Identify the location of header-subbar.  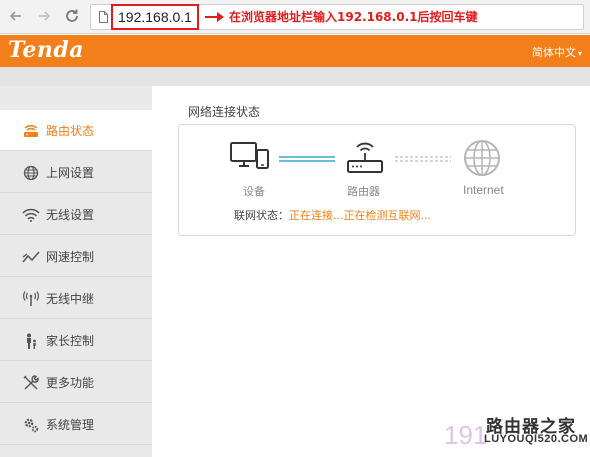
(295, 76).